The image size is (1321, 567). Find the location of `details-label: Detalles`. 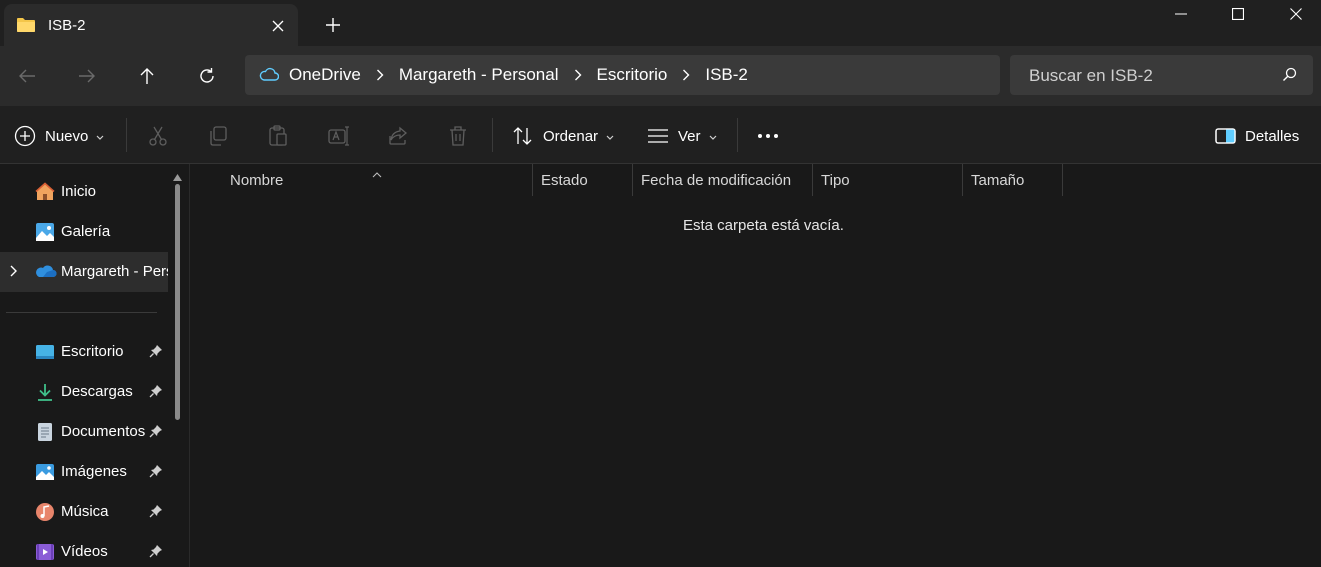

details-label: Detalles is located at coordinates (1272, 136).